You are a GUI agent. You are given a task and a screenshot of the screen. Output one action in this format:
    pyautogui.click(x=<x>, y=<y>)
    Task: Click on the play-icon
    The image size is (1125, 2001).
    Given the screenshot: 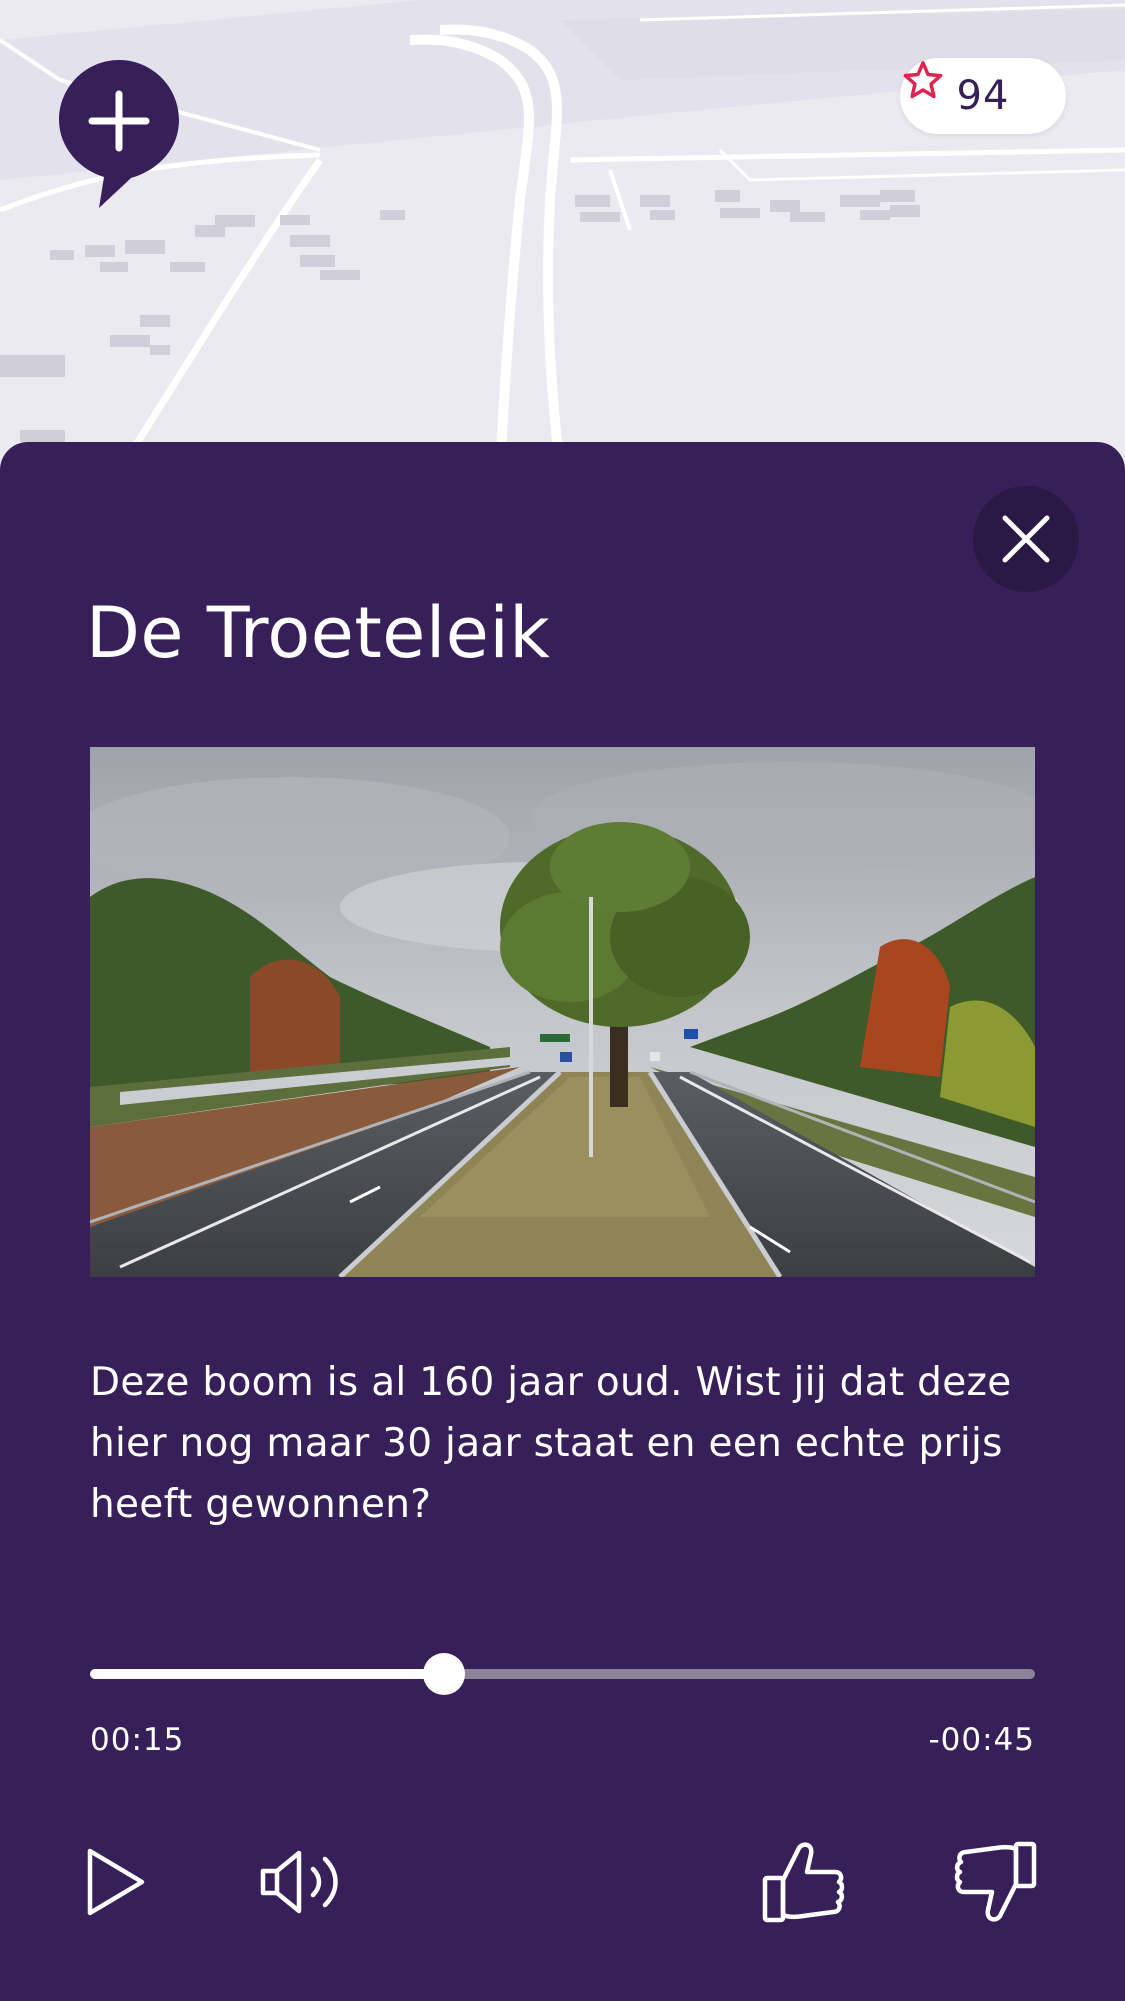 What is the action you would take?
    pyautogui.click(x=116, y=1882)
    